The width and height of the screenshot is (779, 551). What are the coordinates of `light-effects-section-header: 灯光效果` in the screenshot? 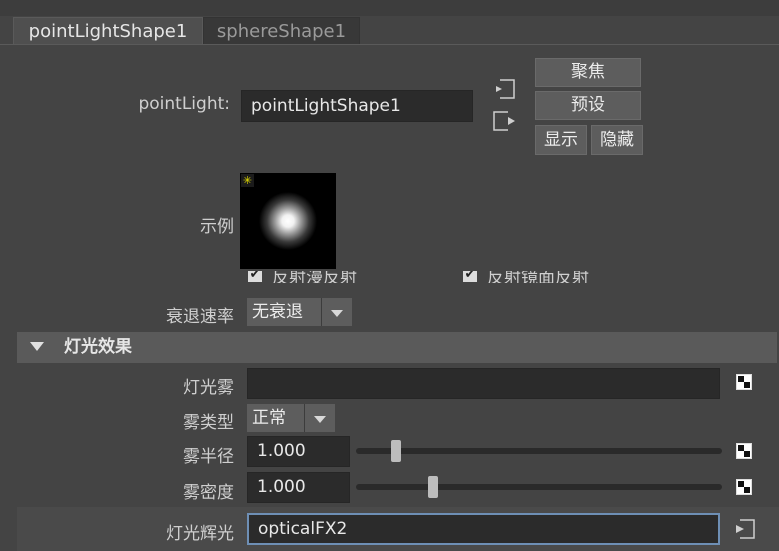 It's located at (397, 347).